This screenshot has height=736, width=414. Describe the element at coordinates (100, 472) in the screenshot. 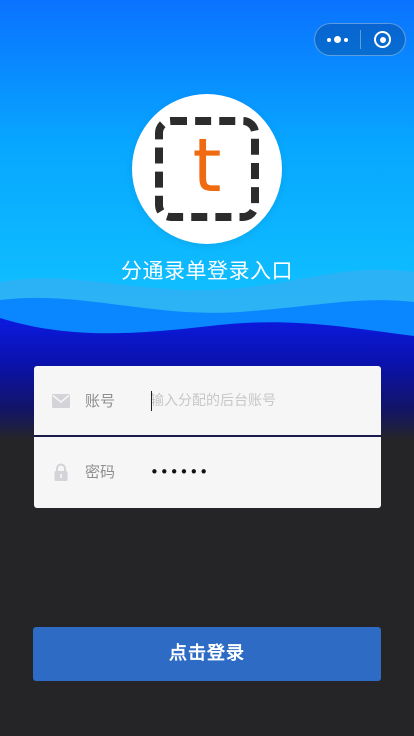

I see `password-label: 密码` at that location.